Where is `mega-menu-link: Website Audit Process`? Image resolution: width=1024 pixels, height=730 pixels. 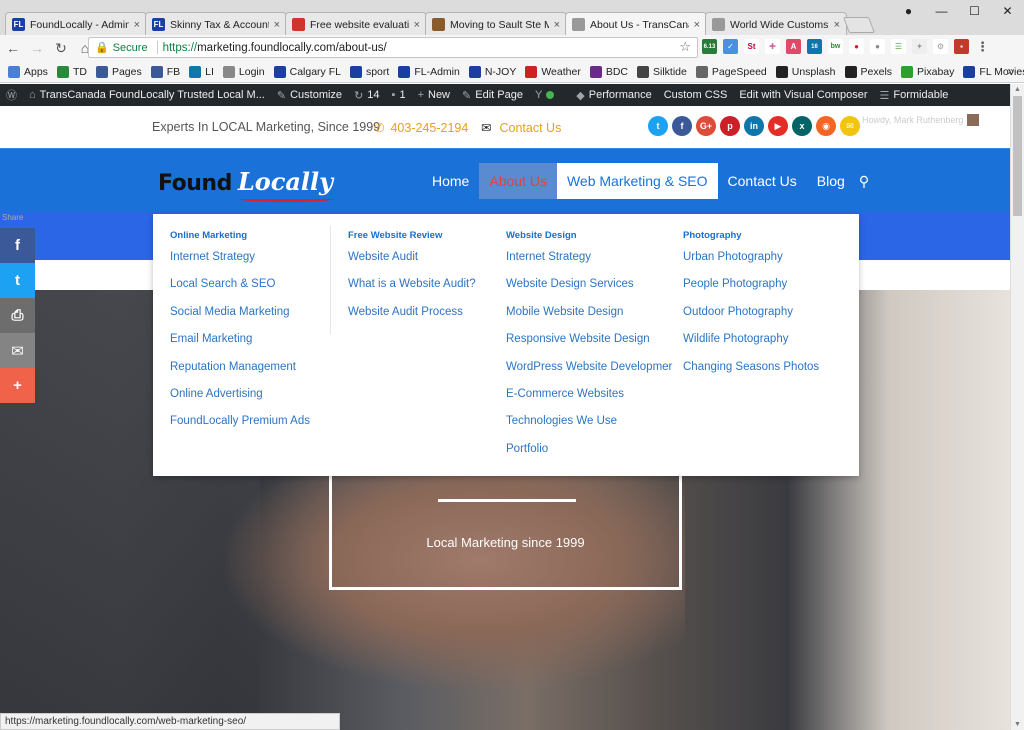 mega-menu-link: Website Audit Process is located at coordinates (412, 319).